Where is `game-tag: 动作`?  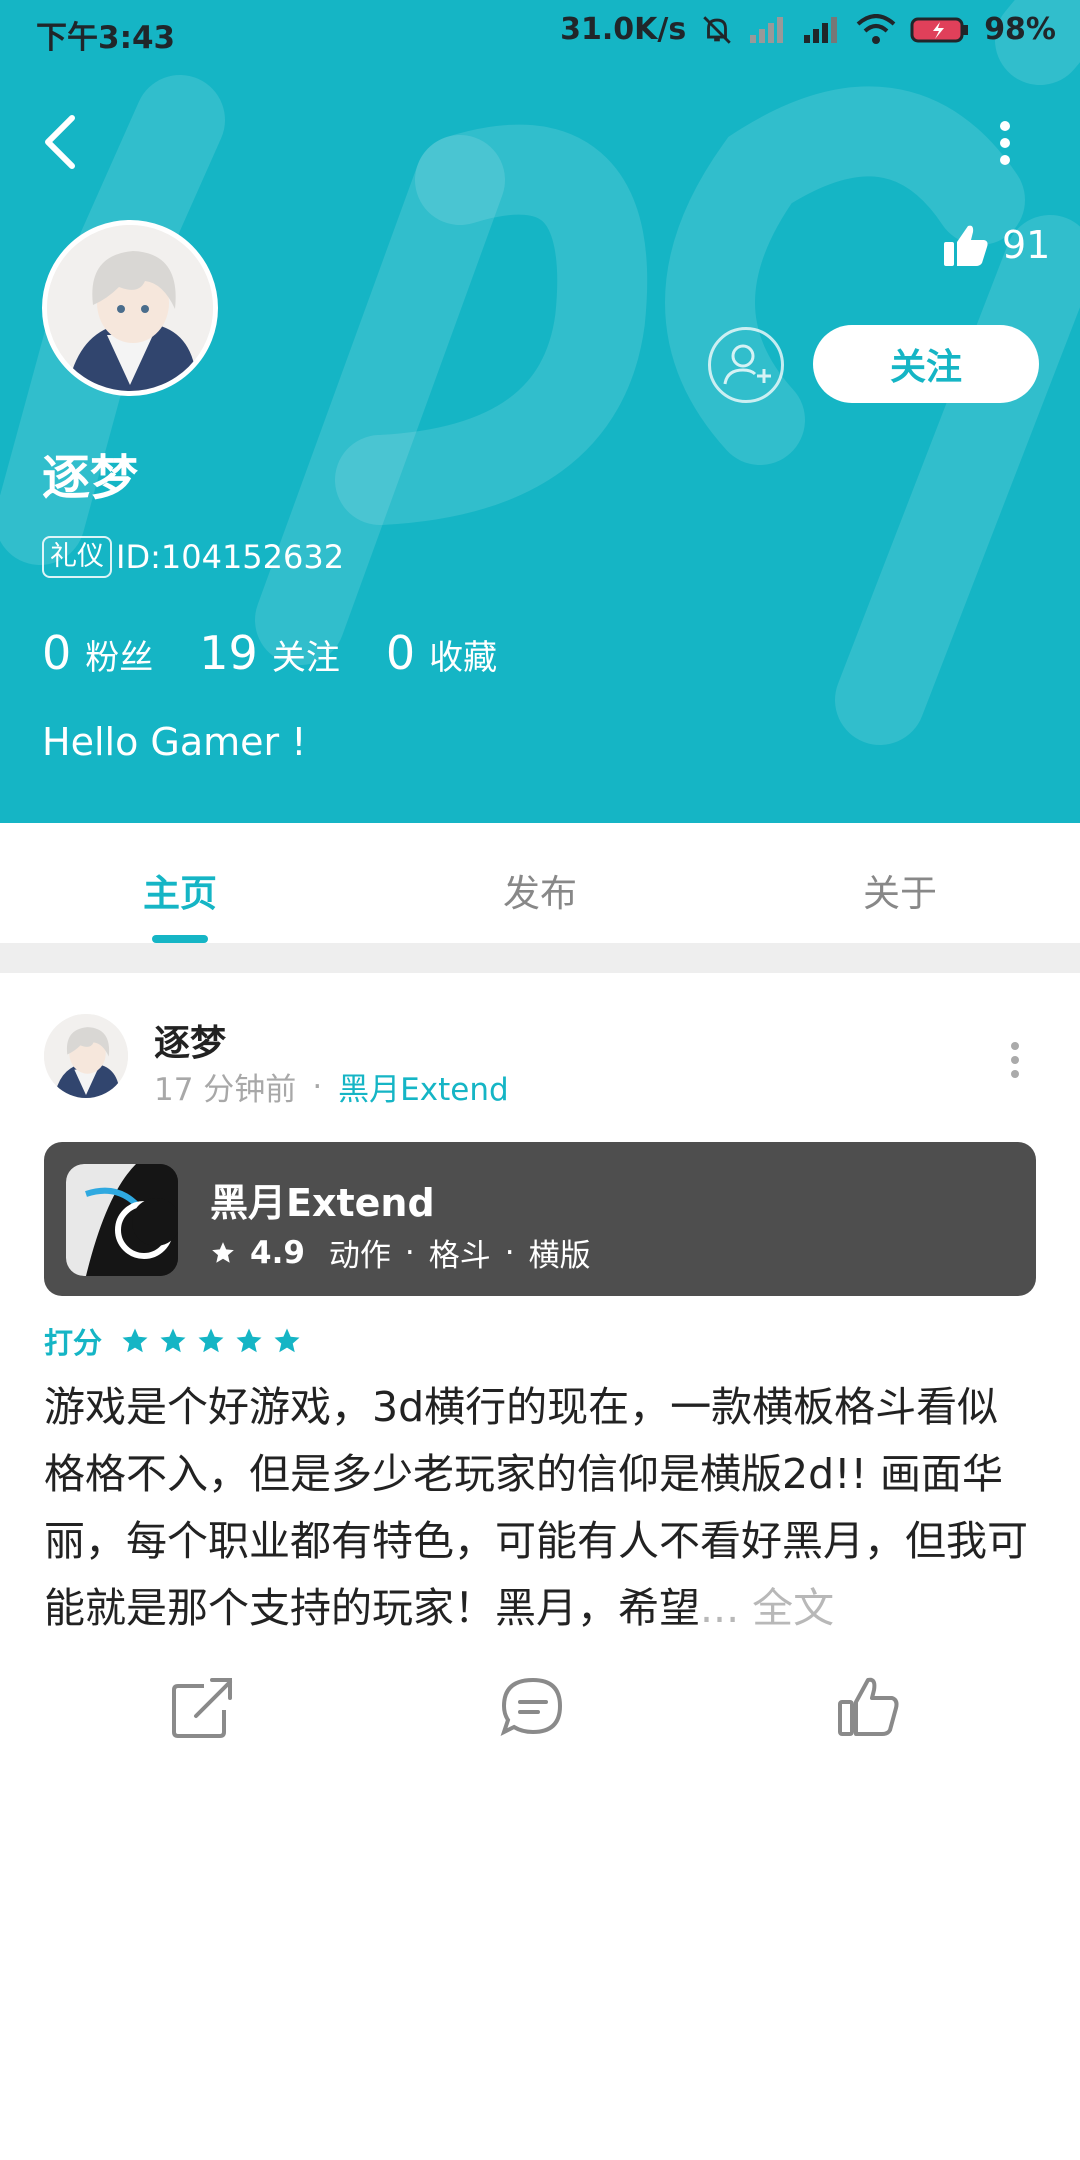
game-tag: 动作 is located at coordinates (359, 1256).